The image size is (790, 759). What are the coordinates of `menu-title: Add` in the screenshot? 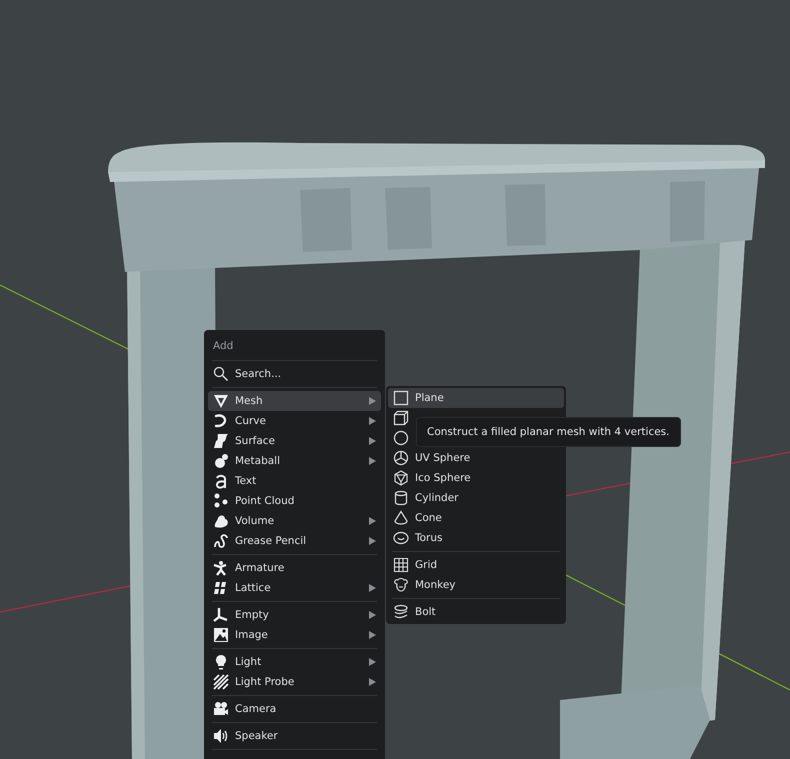 It's located at (223, 346).